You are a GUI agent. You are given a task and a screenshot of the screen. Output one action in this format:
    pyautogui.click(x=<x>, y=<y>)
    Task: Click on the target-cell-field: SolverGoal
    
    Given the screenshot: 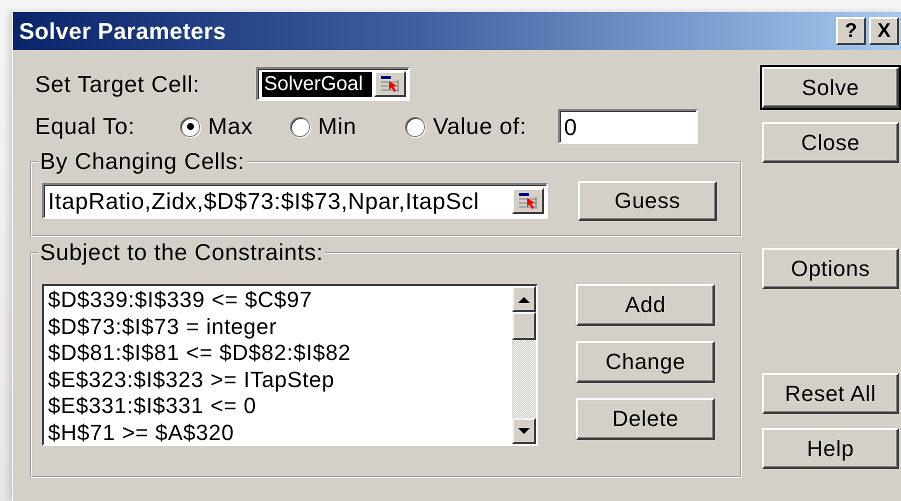 What is the action you would take?
    pyautogui.click(x=333, y=84)
    